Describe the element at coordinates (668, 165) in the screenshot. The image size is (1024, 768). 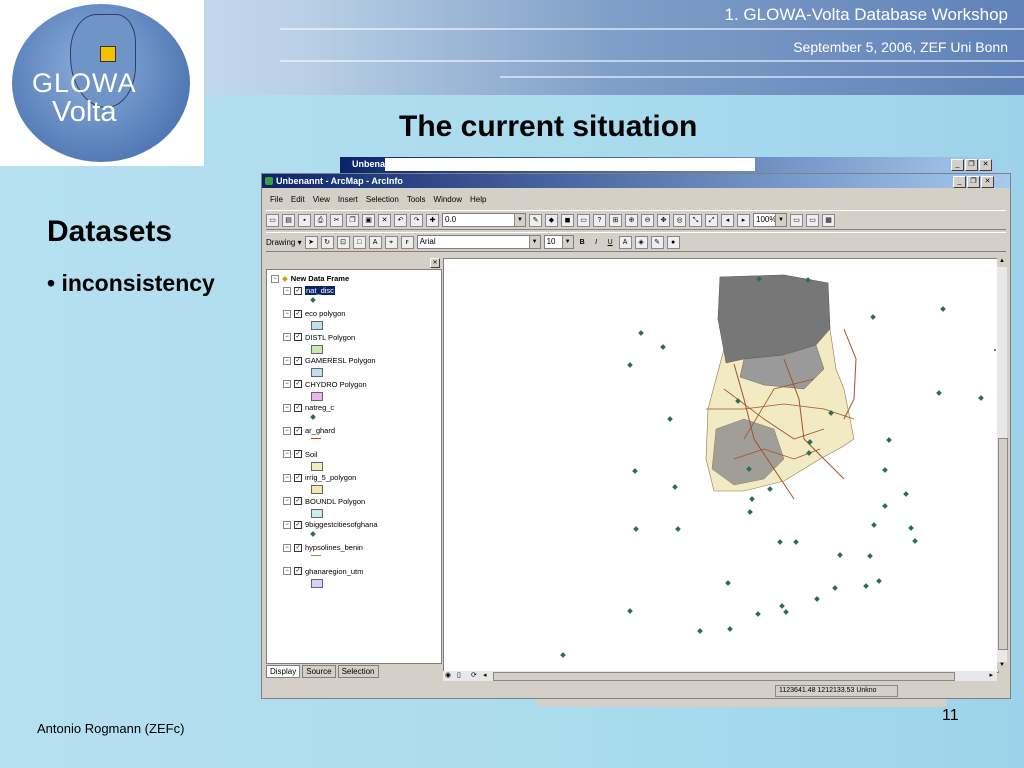
I see `background-window-titlebar: Unbenan _ ❐ ✕` at that location.